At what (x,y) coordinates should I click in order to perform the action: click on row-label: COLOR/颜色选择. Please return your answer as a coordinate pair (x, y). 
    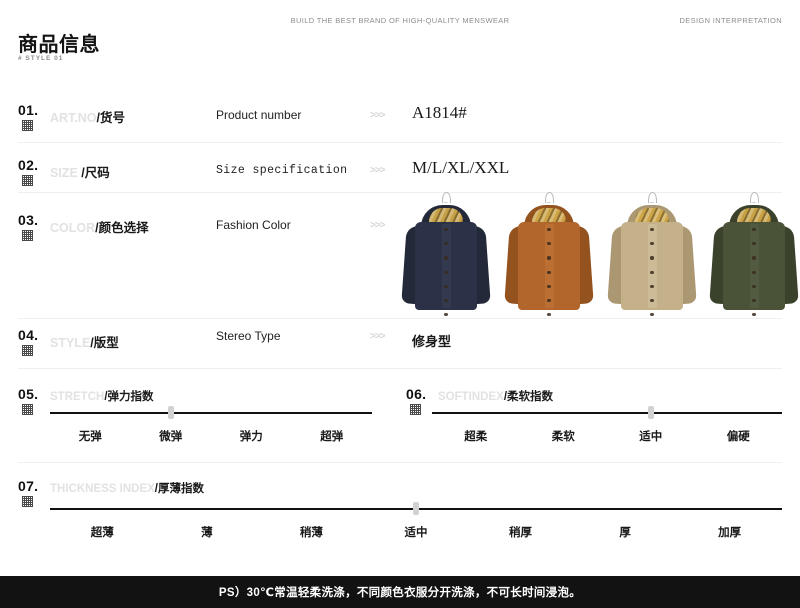
    Looking at the image, I should click on (99, 226).